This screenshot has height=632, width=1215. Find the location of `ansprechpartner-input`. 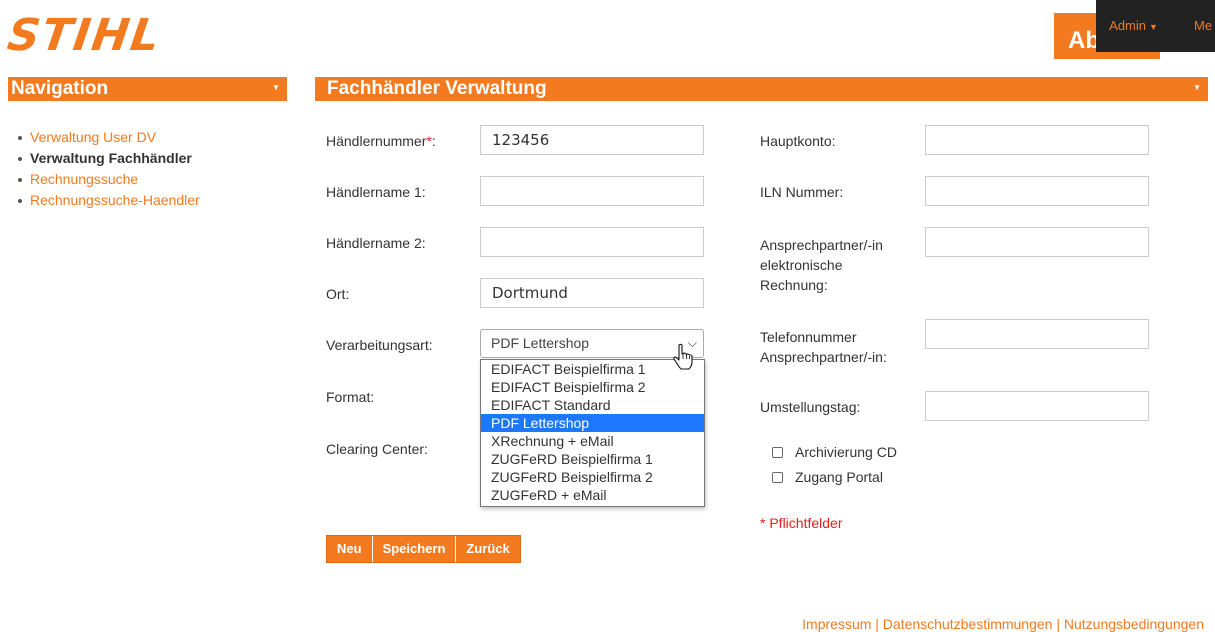

ansprechpartner-input is located at coordinates (1037, 242).